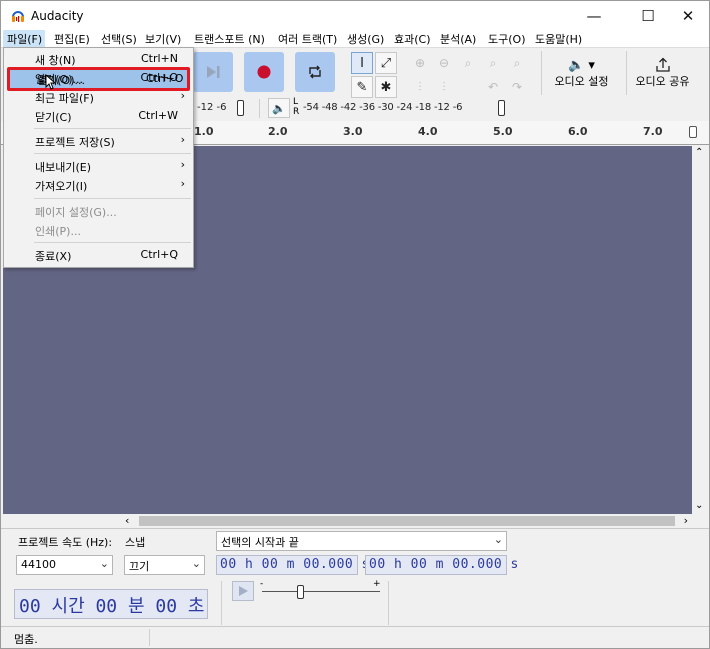  I want to click on i-beam-icon: I, so click(362, 63).